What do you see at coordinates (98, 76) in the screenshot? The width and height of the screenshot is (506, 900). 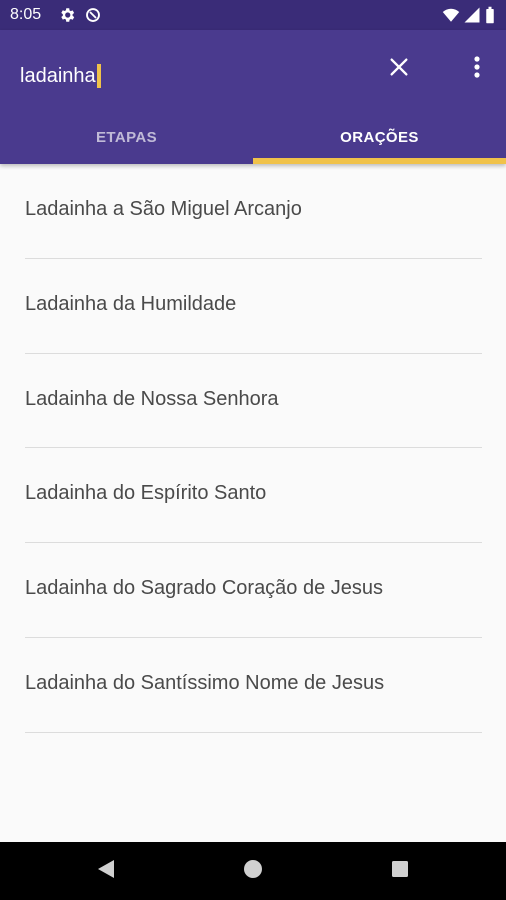 I see `text-cursor` at bounding box center [98, 76].